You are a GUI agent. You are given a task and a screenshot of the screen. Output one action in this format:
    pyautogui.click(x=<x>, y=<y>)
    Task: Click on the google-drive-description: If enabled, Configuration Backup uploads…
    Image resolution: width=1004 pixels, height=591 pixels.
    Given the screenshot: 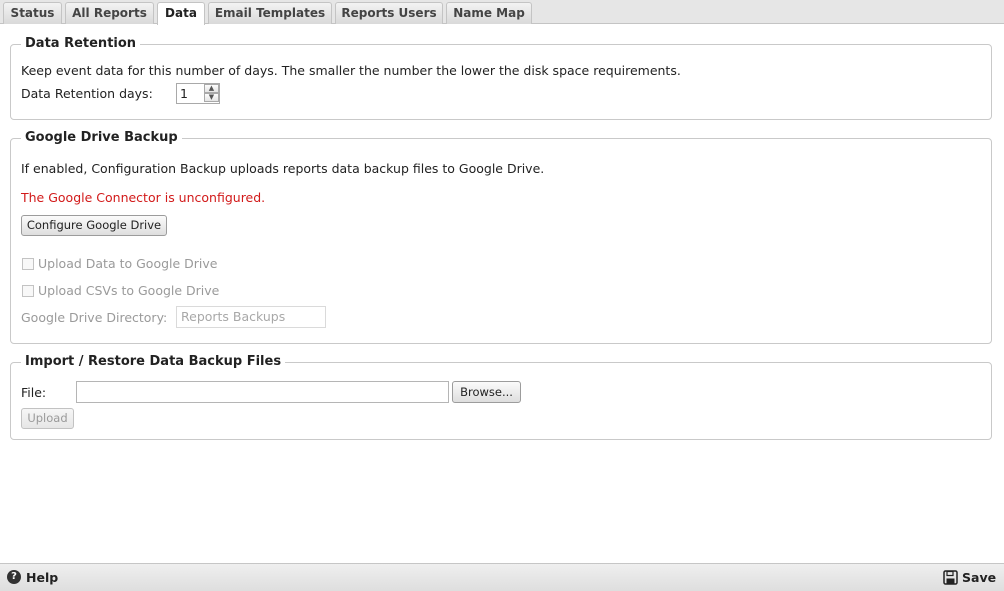 What is the action you would take?
    pyautogui.click(x=283, y=168)
    